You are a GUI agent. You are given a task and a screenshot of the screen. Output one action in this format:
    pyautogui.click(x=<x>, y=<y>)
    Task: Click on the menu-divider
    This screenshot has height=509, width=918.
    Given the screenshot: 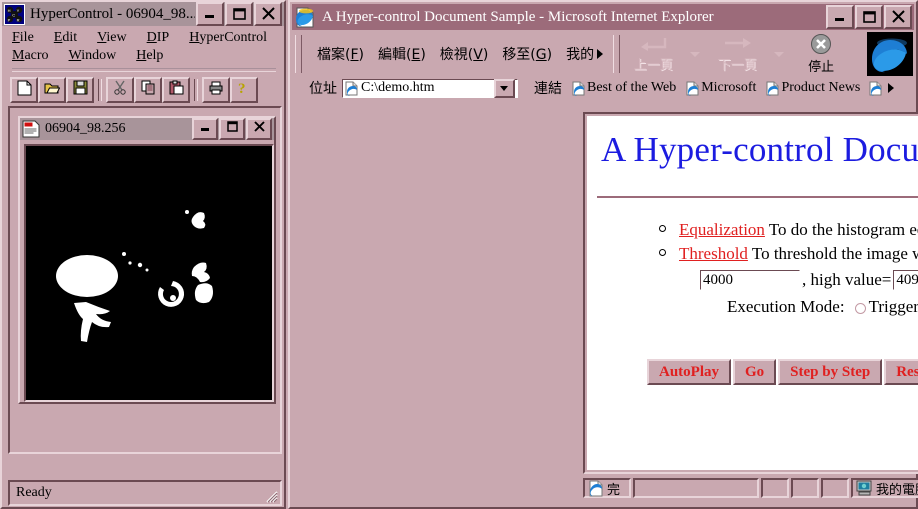 What is the action you would take?
    pyautogui.click(x=144, y=70)
    